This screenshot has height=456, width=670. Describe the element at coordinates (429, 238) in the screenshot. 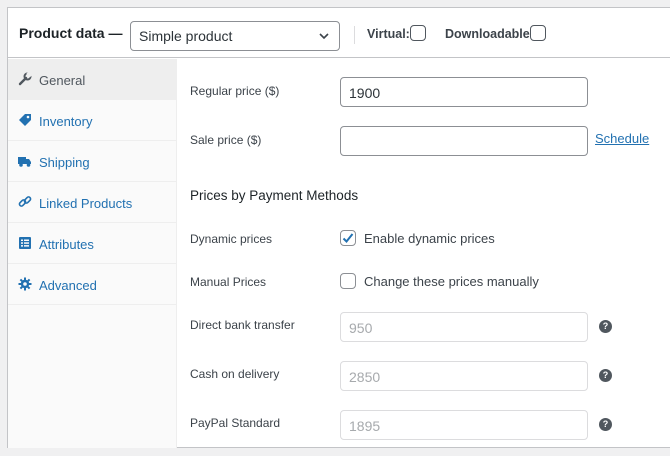

I see `dynamic-prices-option: Enable dynamic prices` at that location.